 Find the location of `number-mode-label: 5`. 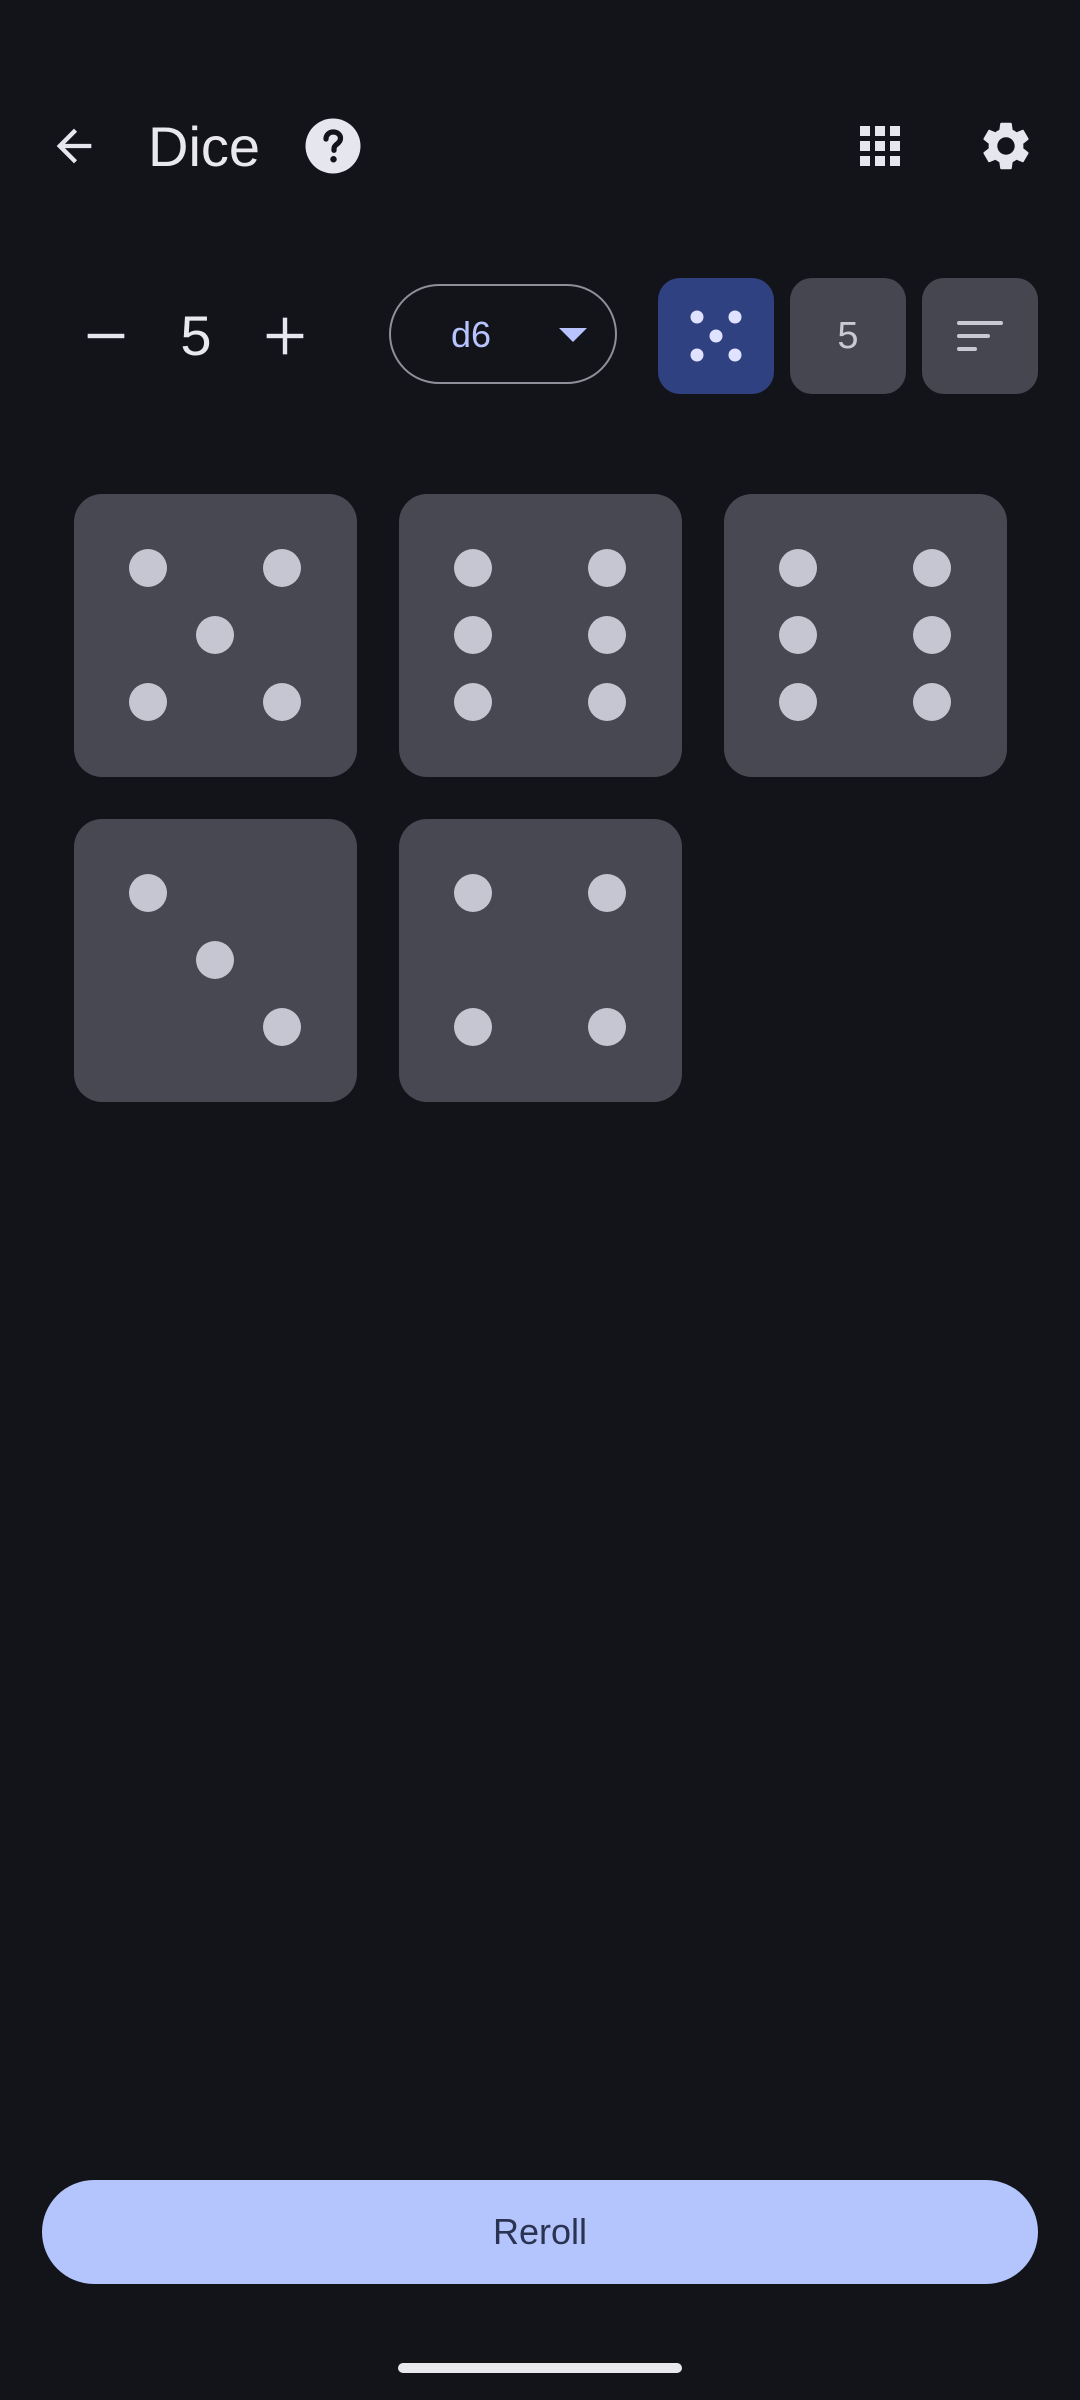

number-mode-label: 5 is located at coordinates (848, 335).